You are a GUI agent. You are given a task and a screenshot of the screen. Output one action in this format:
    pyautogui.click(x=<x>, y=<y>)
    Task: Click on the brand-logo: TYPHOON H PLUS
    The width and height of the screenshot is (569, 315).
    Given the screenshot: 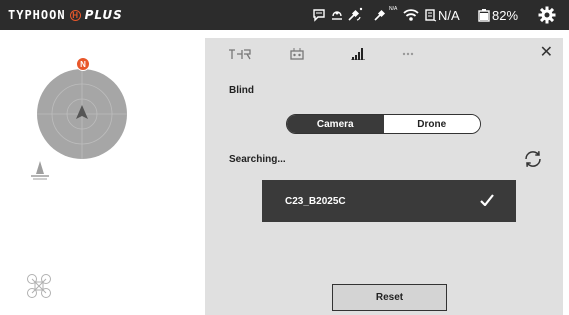 What is the action you would take?
    pyautogui.click(x=65, y=15)
    